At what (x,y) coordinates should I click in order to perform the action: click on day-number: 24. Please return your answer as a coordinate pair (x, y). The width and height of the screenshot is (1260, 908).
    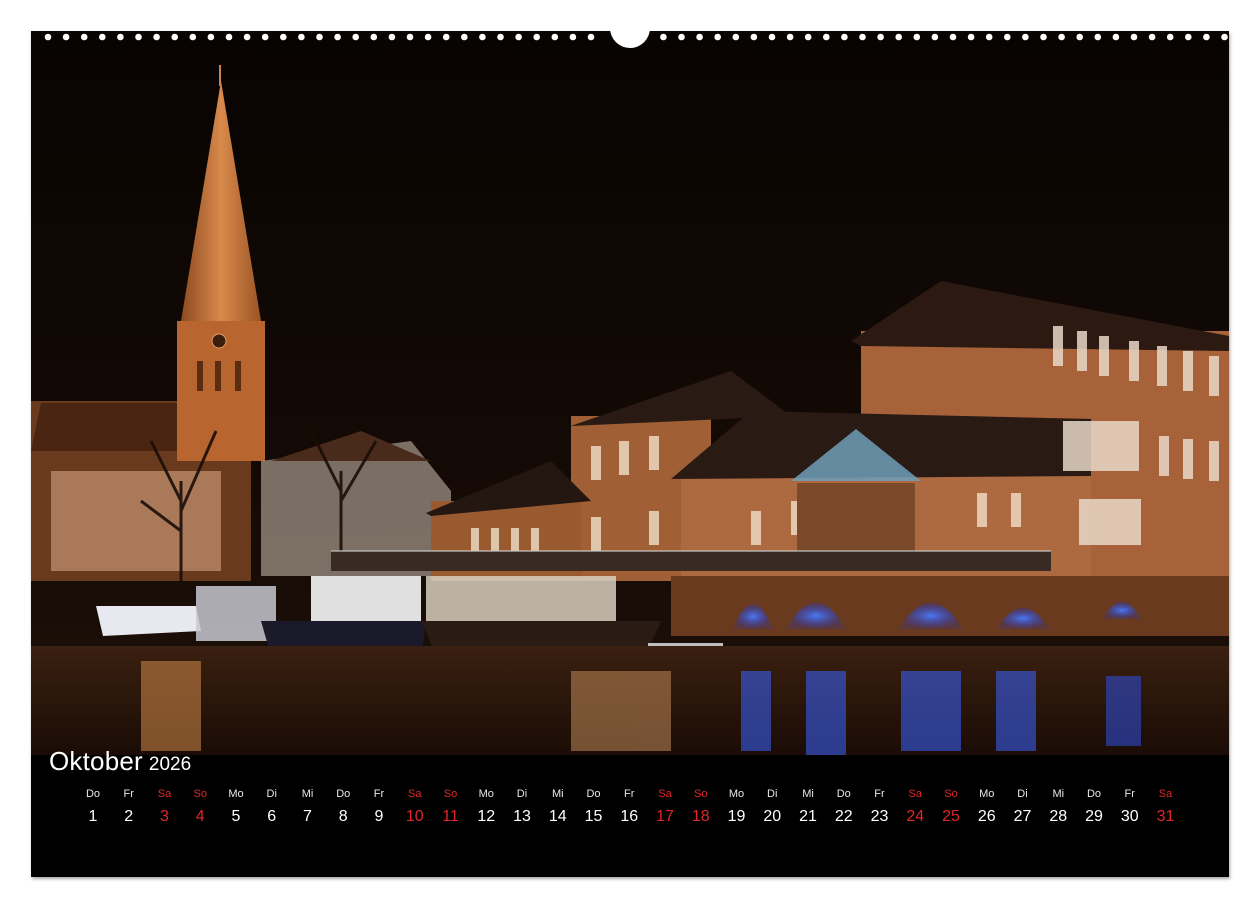
    Looking at the image, I should click on (915, 816).